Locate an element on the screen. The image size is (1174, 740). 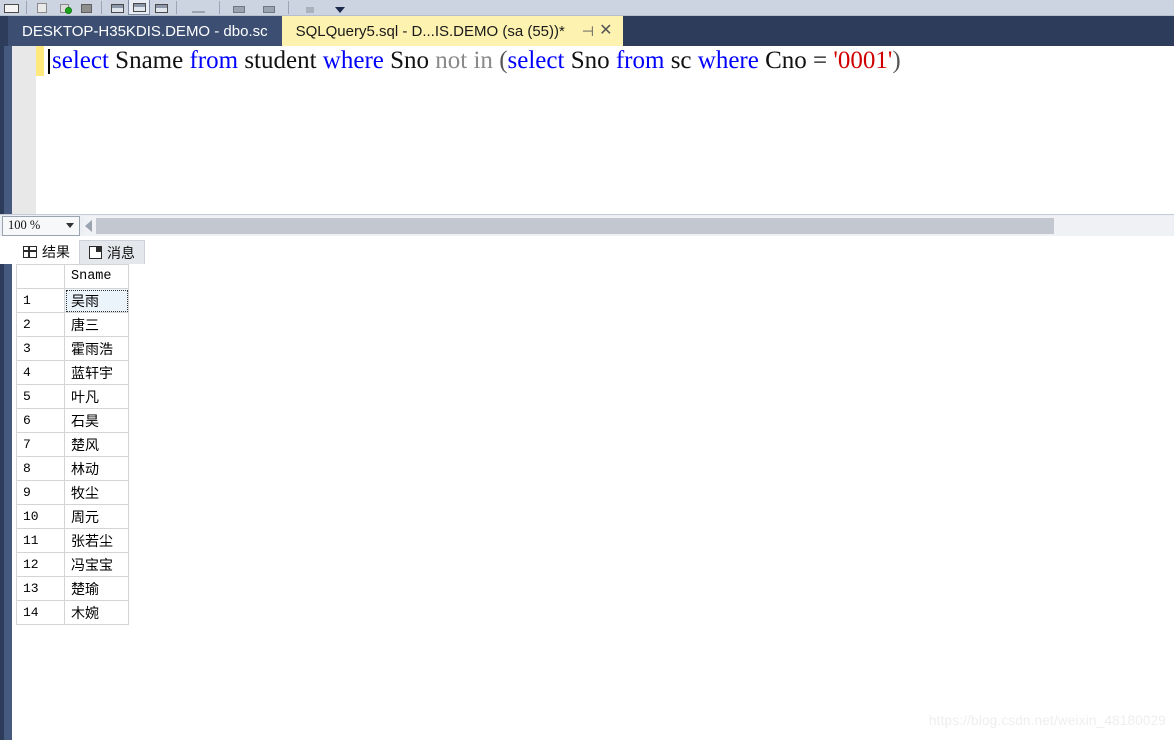
zoom-level-select: 100 % is located at coordinates (41, 225).